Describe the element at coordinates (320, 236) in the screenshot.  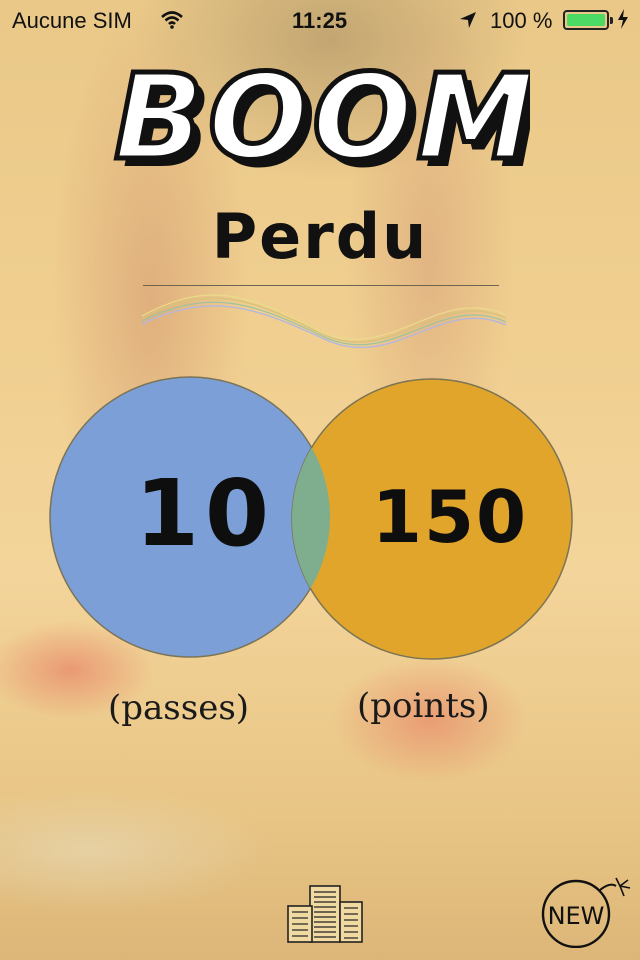
I see `result-title: Perdu` at that location.